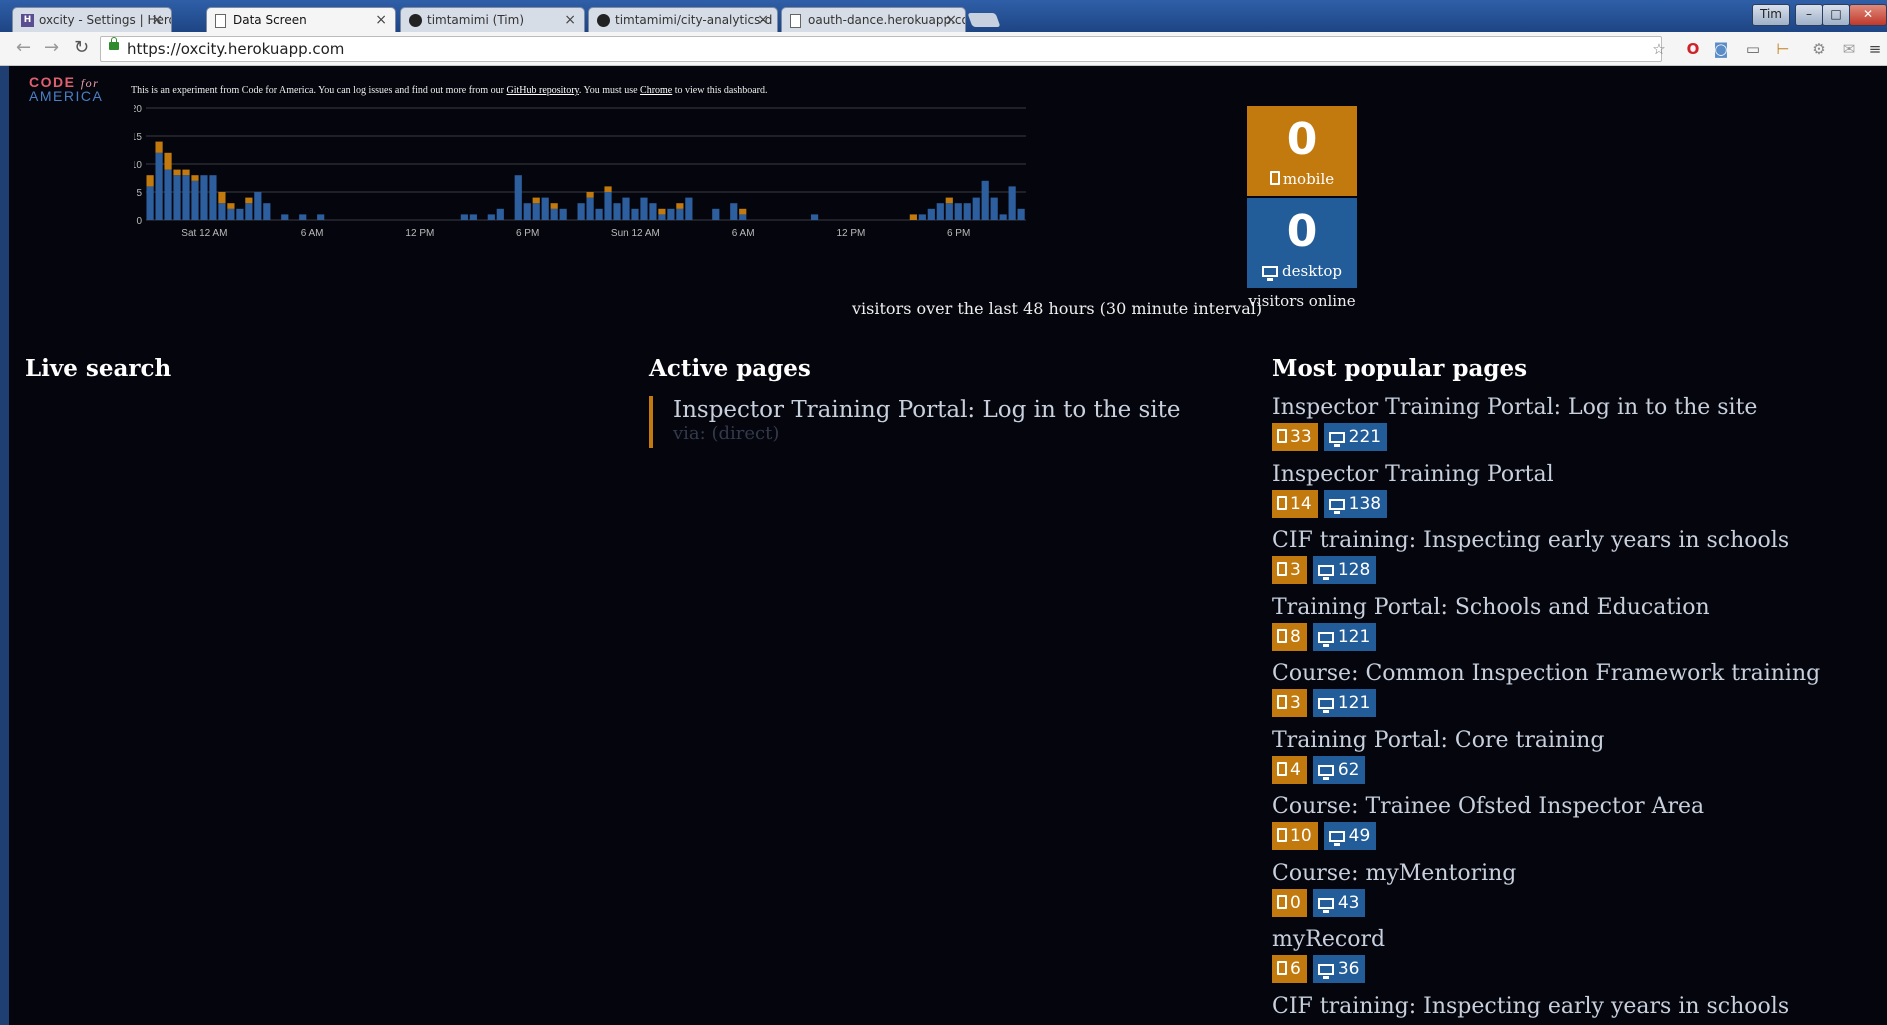 This screenshot has height=1025, width=1887. Describe the element at coordinates (1289, 902) in the screenshot. I see `mobile-count-badge: 0` at that location.